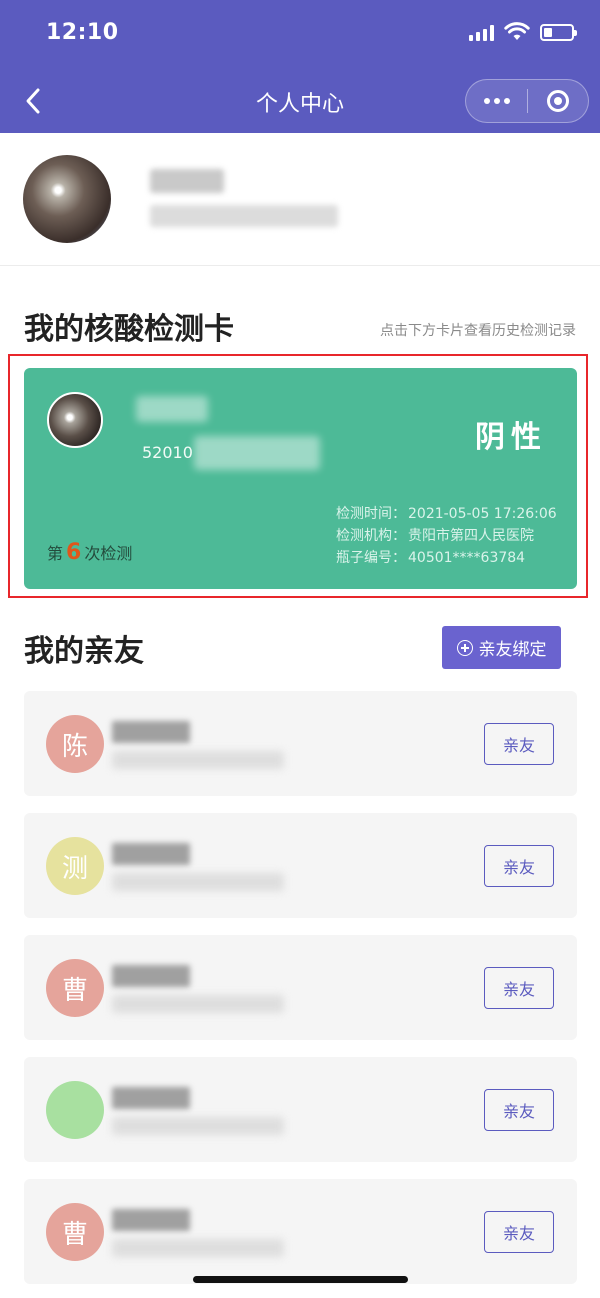  Describe the element at coordinates (558, 101) in the screenshot. I see `close-capsule-icon` at that location.